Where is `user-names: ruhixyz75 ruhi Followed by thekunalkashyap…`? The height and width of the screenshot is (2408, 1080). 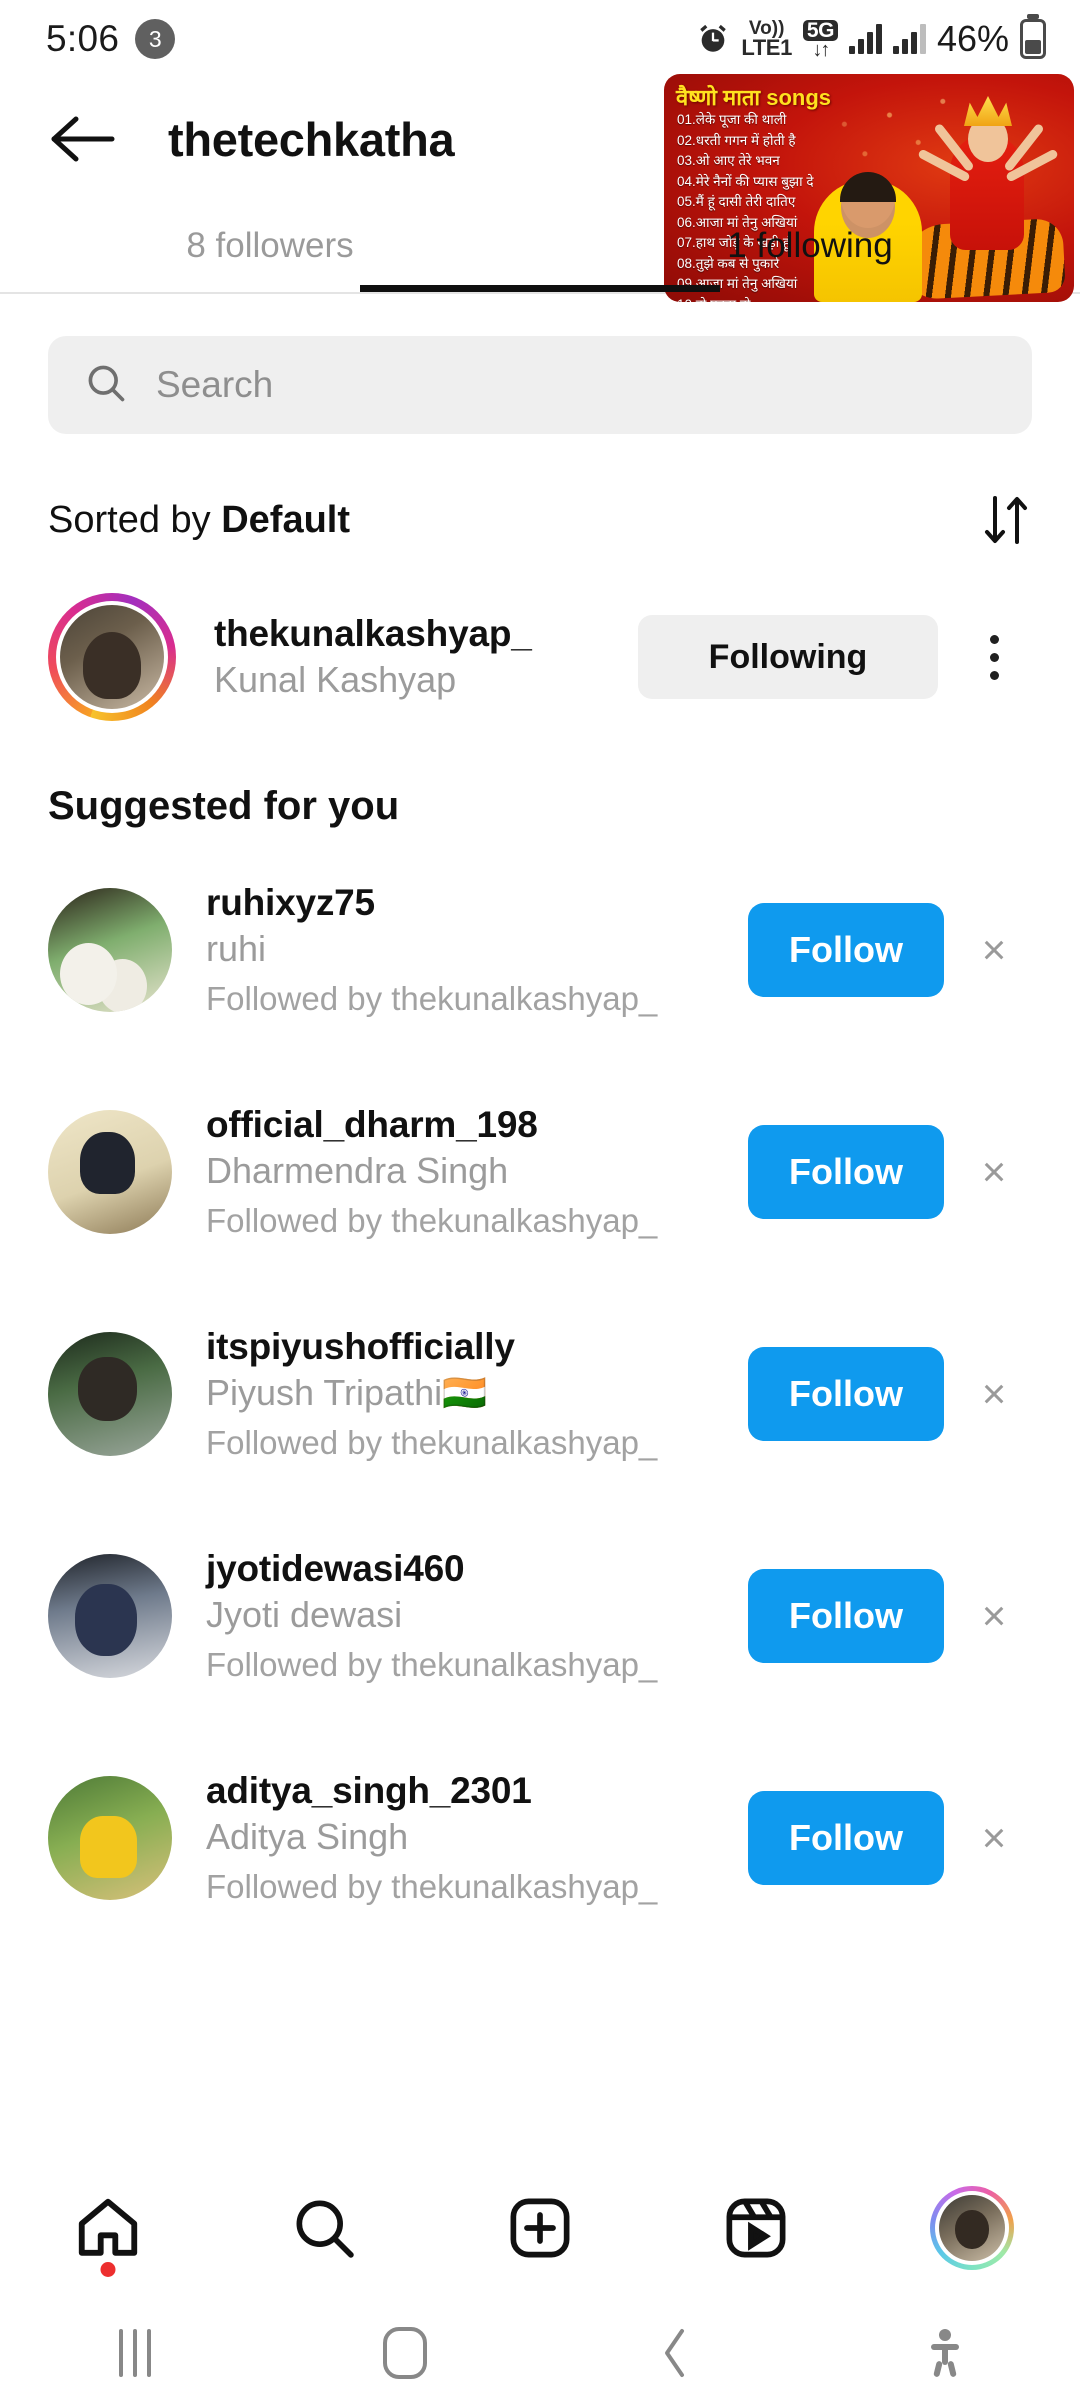 user-names: ruhixyz75 ruhi Followed by thekunalkashyap… is located at coordinates (477, 950).